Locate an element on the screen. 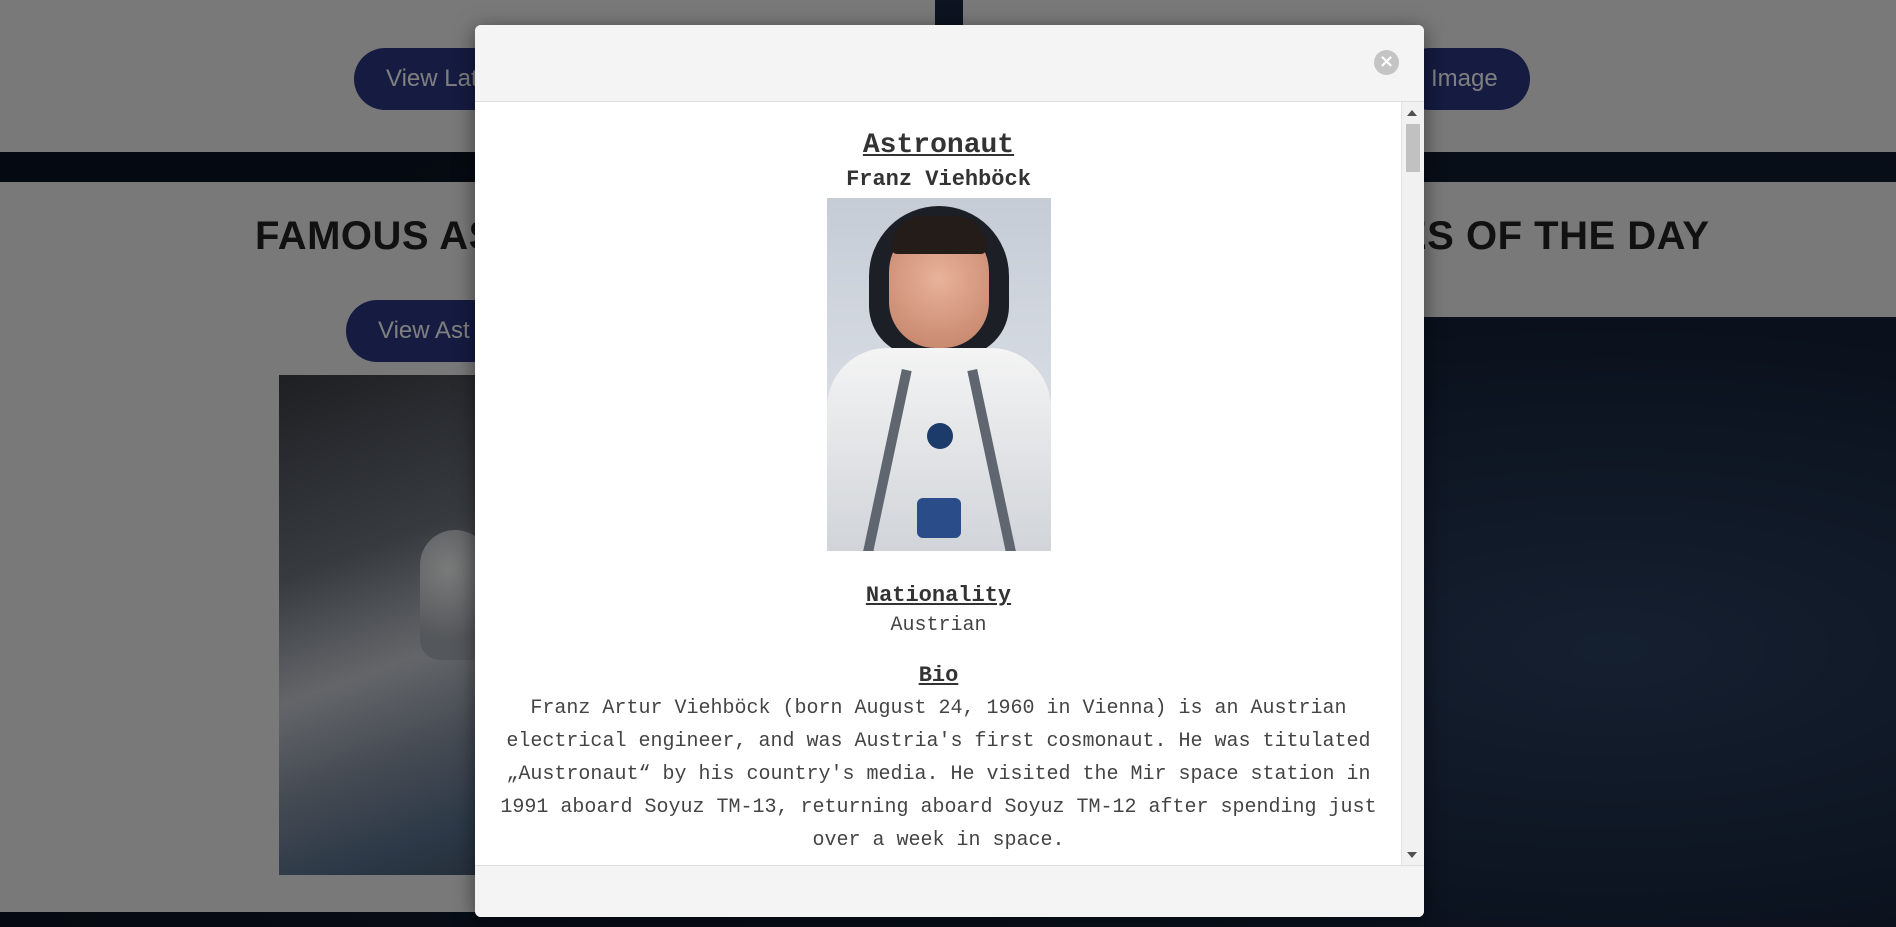 Image resolution: width=1896 pixels, height=927 pixels. nationality-value: Austrian is located at coordinates (938, 625).